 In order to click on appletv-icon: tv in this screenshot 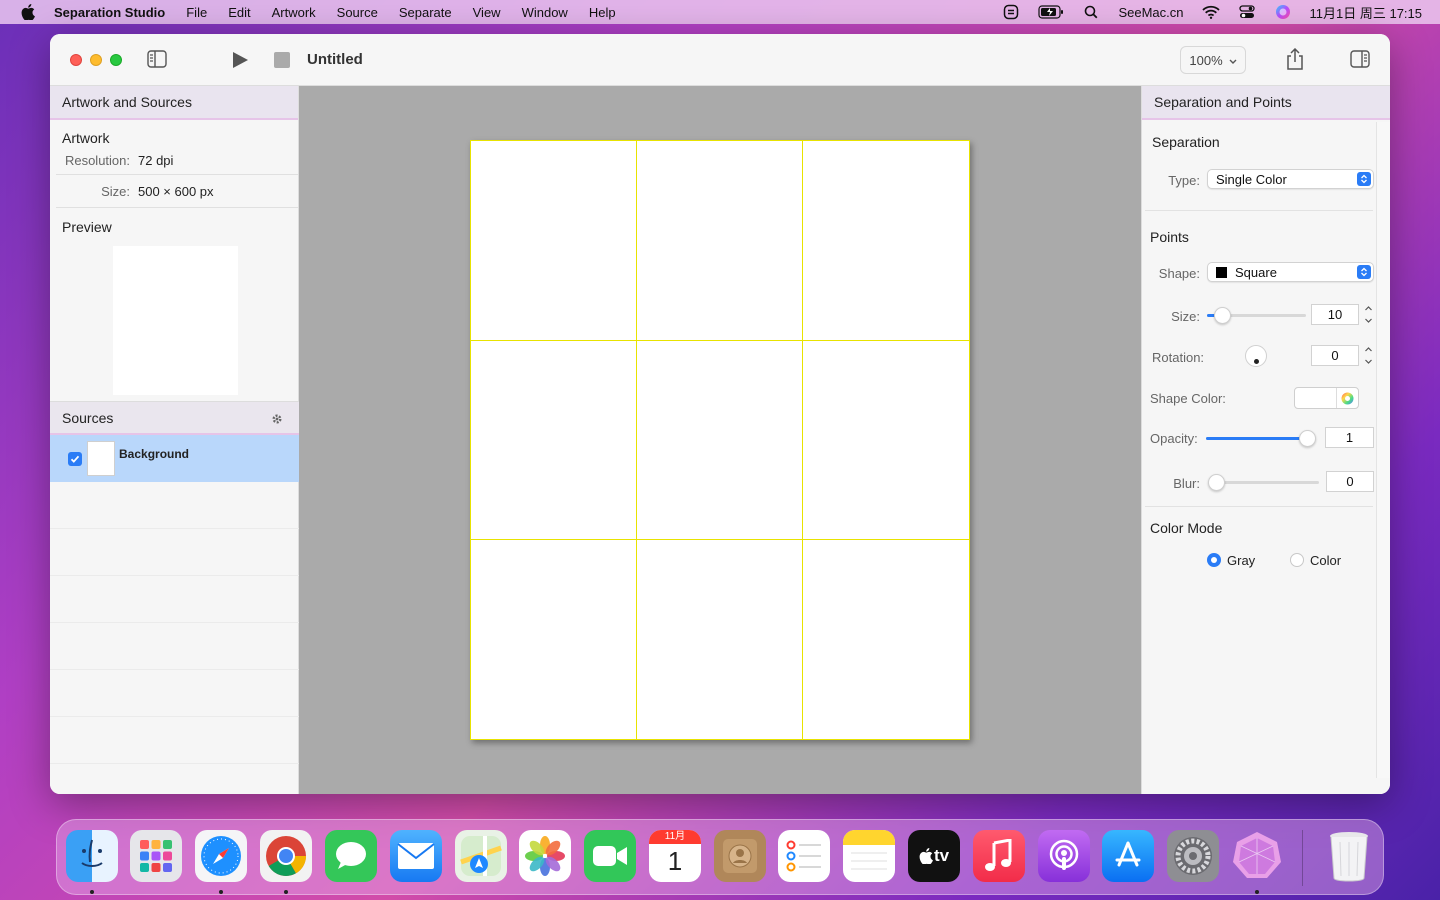, I will do `click(934, 856)`.